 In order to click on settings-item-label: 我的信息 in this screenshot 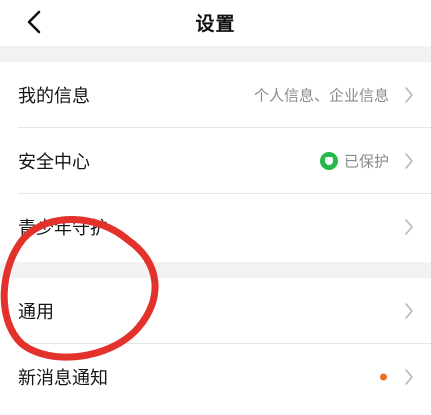, I will do `click(54, 96)`.